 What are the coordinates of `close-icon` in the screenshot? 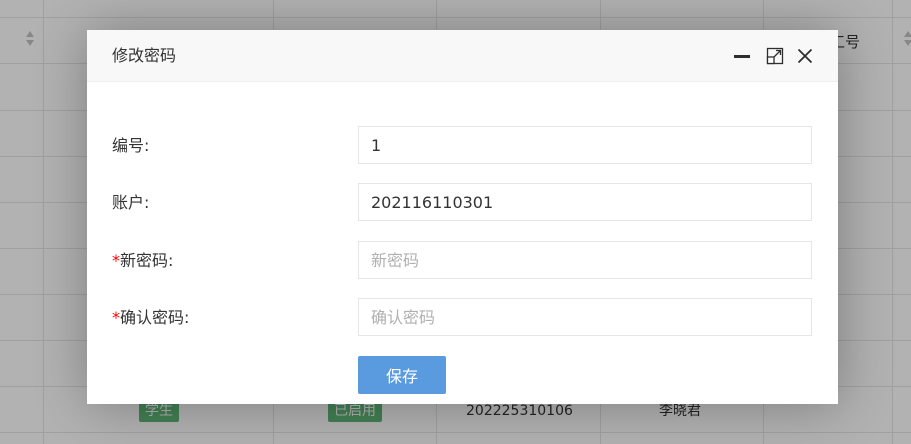 It's located at (805, 56).